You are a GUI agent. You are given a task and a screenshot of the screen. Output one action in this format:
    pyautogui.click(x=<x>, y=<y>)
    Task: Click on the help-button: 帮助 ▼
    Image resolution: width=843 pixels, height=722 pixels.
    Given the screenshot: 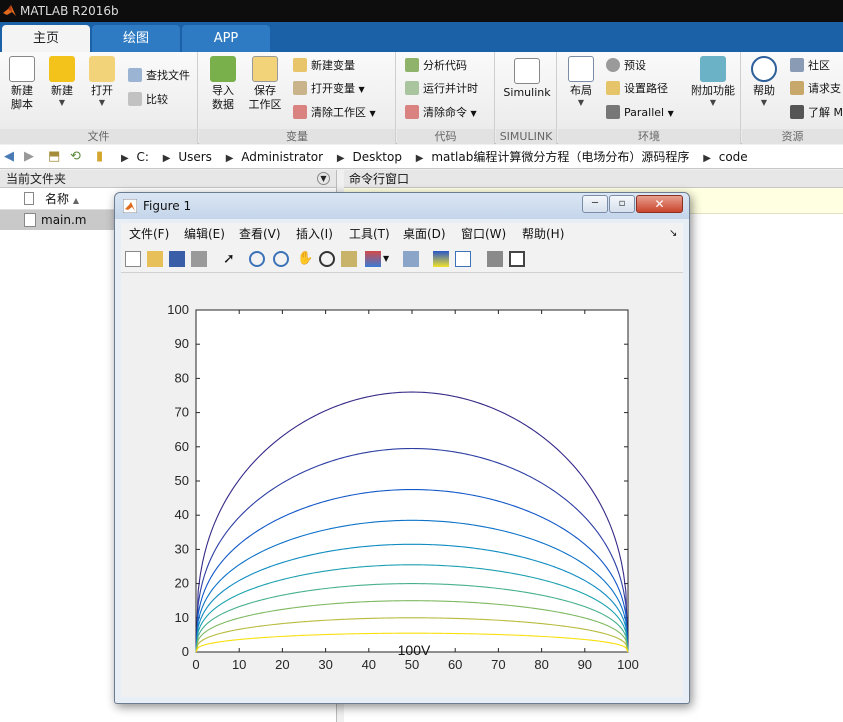 What is the action you would take?
    pyautogui.click(x=764, y=81)
    